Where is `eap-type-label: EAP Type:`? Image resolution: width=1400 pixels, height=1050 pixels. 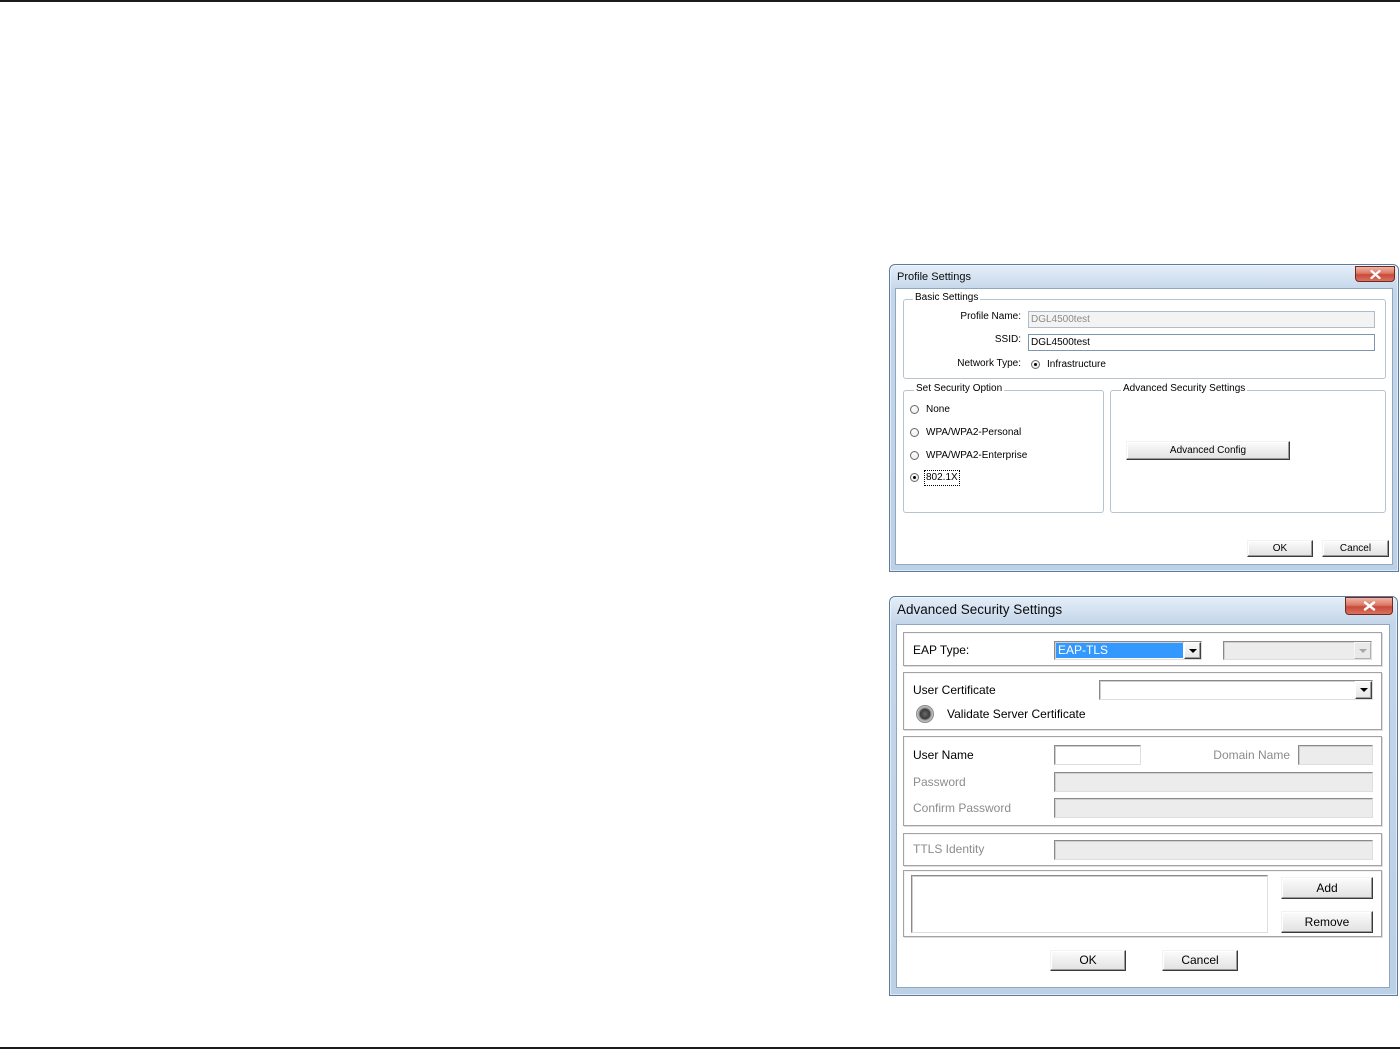
eap-type-label: EAP Type: is located at coordinates (941, 650).